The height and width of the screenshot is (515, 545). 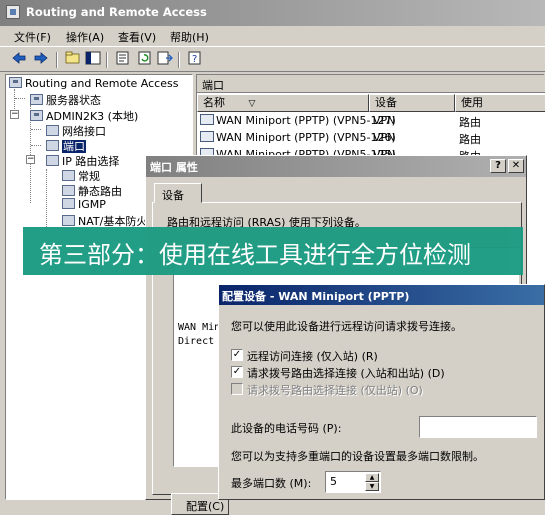 What do you see at coordinates (500, 103) in the screenshot?
I see `column-header-usage: 使用` at bounding box center [500, 103].